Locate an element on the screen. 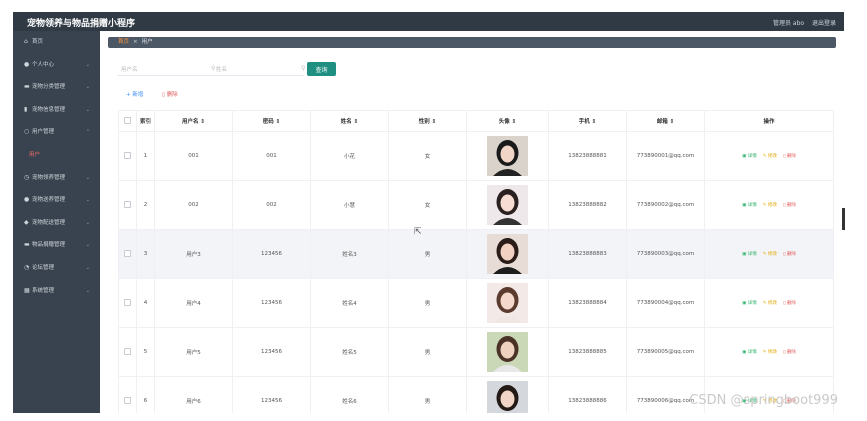  name-search-input is located at coordinates (258, 70).